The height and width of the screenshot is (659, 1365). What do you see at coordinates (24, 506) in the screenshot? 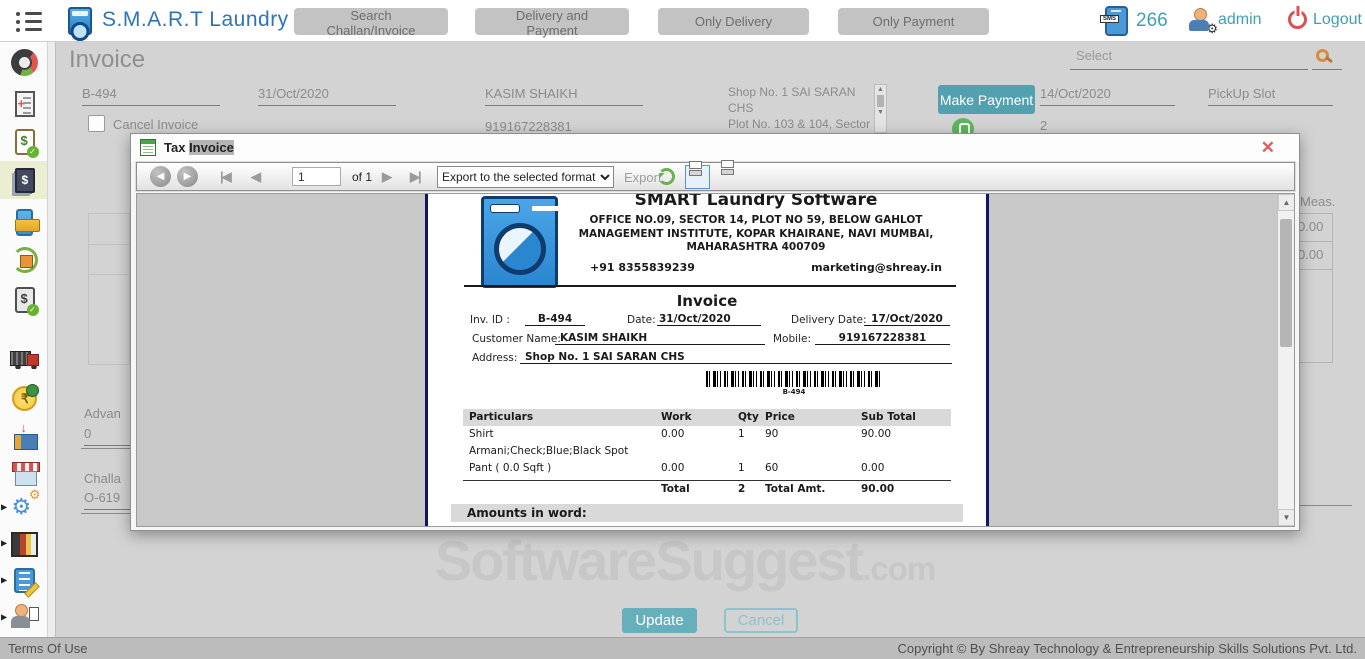
I see `sidebar-item-settings` at bounding box center [24, 506].